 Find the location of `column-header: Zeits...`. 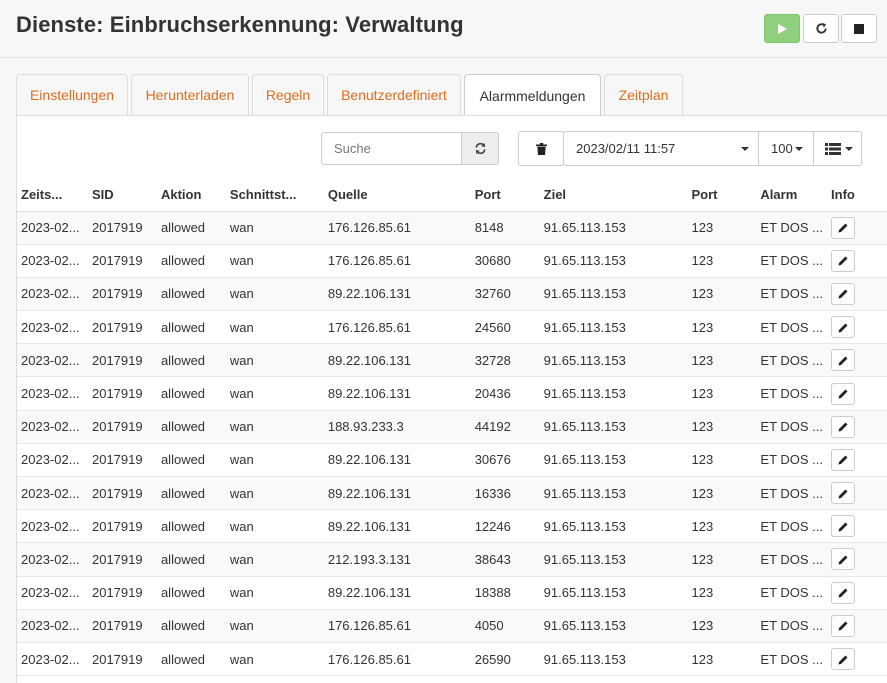

column-header: Zeits... is located at coordinates (52, 195).